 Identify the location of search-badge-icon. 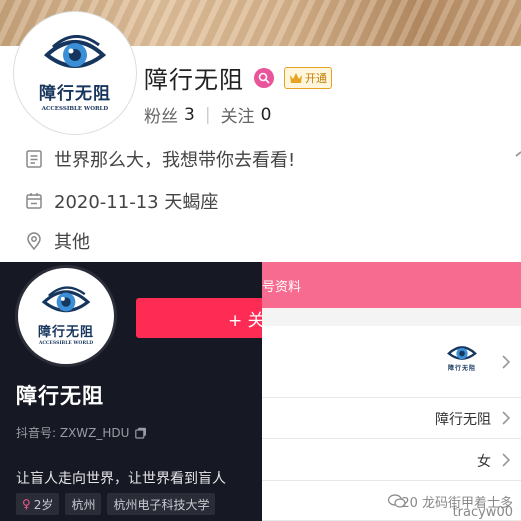
(264, 77).